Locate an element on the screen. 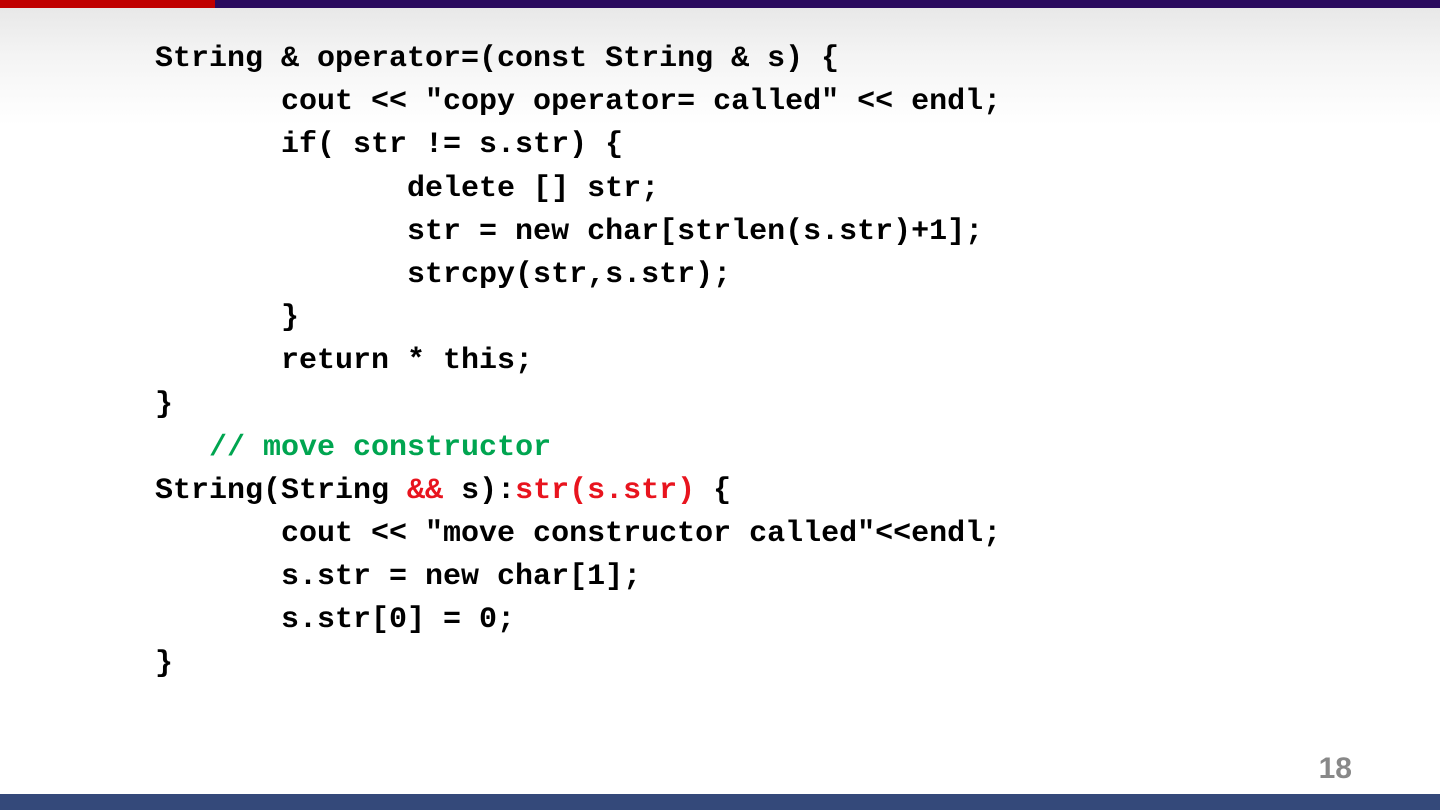 The width and height of the screenshot is (1440, 810). code-line: return * this; is located at coordinates (578, 361).